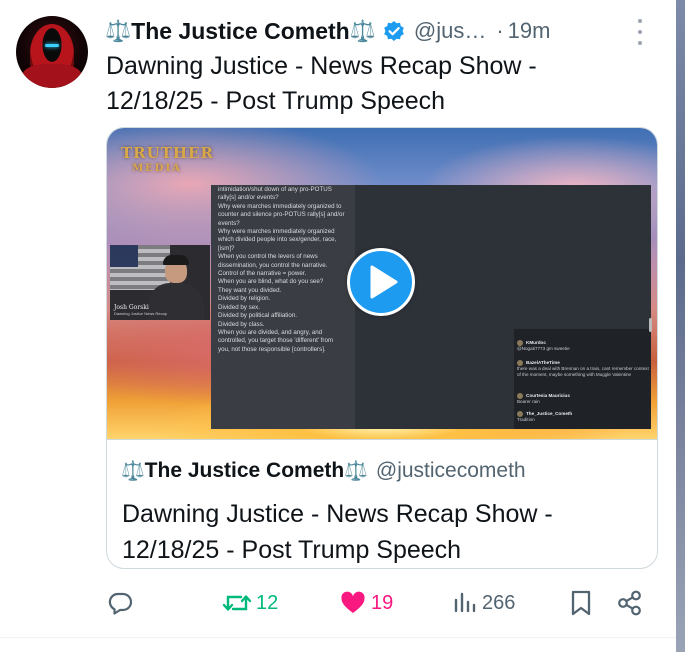 The image size is (685, 652). Describe the element at coordinates (338, 637) in the screenshot. I see `divider` at that location.